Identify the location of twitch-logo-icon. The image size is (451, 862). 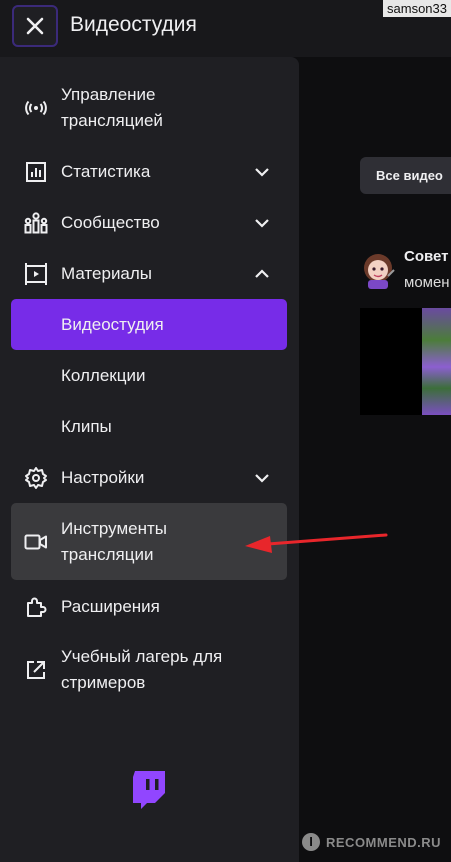
(149, 789).